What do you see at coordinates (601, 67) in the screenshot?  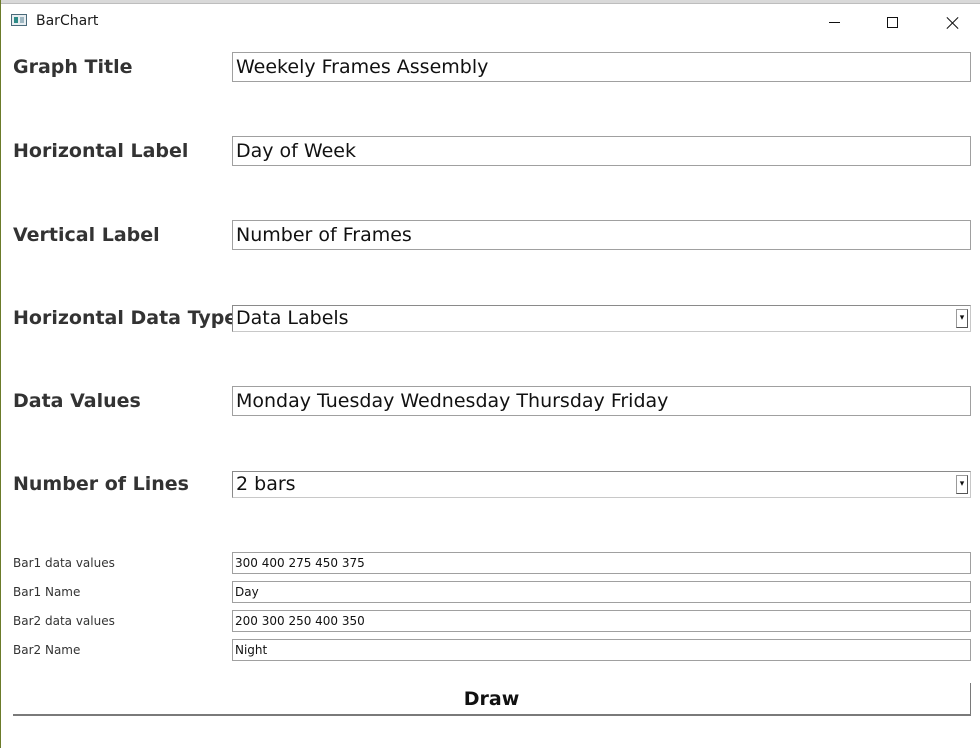 I see `graph-title-input` at bounding box center [601, 67].